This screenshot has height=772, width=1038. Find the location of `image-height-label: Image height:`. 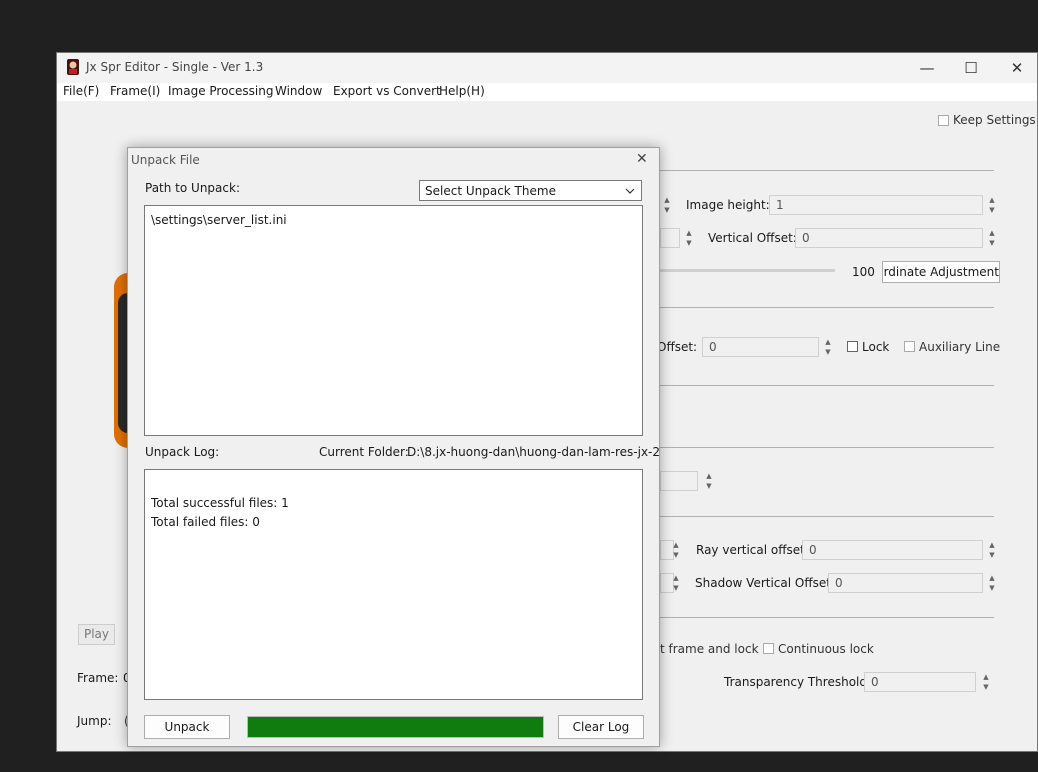

image-height-label: Image height: is located at coordinates (728, 205).